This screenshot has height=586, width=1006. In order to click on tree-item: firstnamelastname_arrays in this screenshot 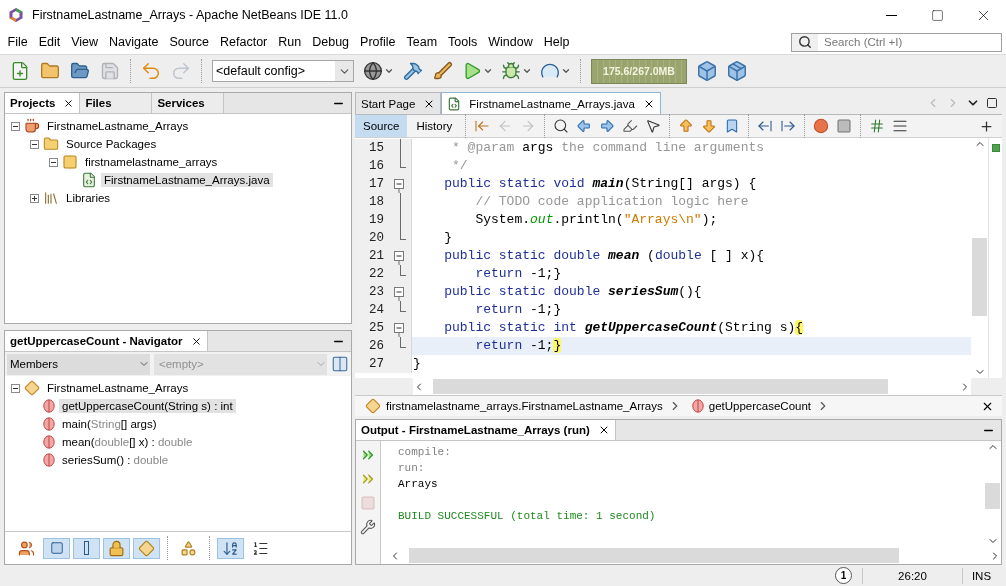, I will do `click(151, 162)`.